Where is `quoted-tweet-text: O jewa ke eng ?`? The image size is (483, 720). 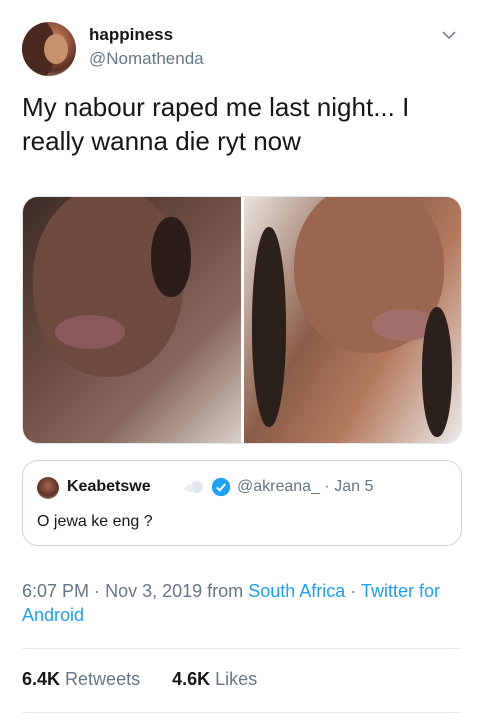
quoted-tweet-text: O jewa ke eng ? is located at coordinates (95, 521).